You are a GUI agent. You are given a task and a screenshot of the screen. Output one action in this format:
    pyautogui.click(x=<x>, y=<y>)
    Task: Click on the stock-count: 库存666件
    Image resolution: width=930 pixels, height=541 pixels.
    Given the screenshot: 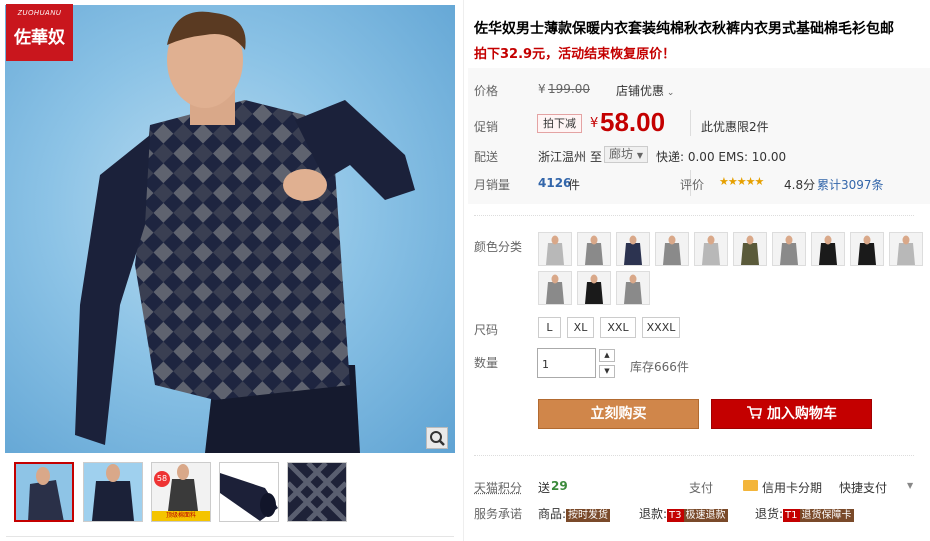 What is the action you would take?
    pyautogui.click(x=659, y=367)
    